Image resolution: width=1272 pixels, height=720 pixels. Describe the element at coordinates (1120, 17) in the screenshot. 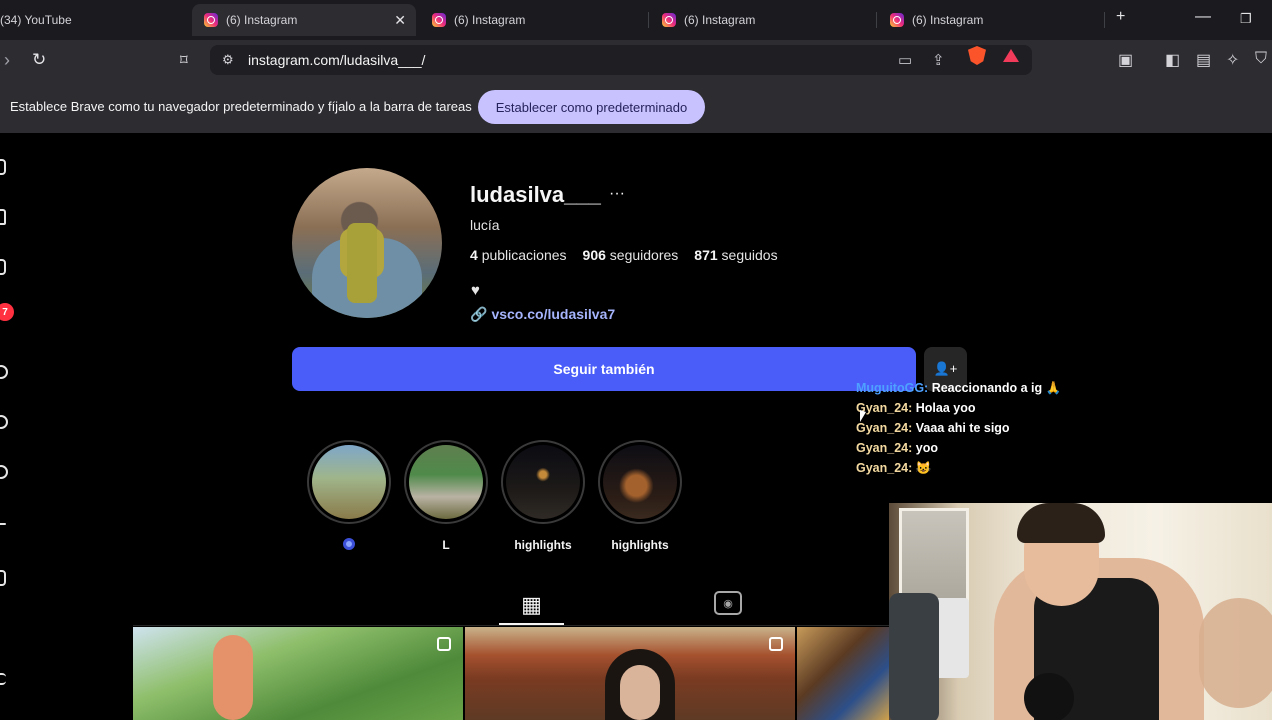

I see `new-tab-button: +` at that location.